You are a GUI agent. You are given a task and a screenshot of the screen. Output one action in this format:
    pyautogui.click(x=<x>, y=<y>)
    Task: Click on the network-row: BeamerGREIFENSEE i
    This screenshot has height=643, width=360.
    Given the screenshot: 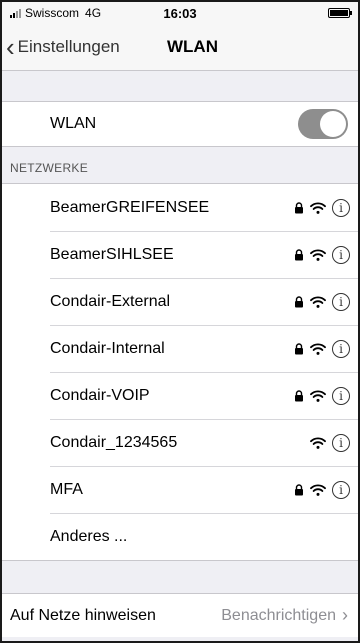 What is the action you would take?
    pyautogui.click(x=180, y=207)
    